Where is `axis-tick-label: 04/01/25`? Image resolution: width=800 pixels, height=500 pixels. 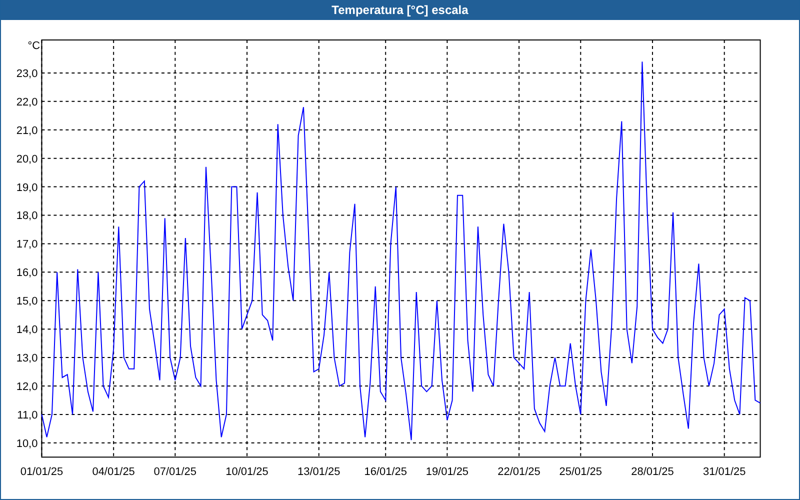 axis-tick-label: 04/01/25 is located at coordinates (113, 472).